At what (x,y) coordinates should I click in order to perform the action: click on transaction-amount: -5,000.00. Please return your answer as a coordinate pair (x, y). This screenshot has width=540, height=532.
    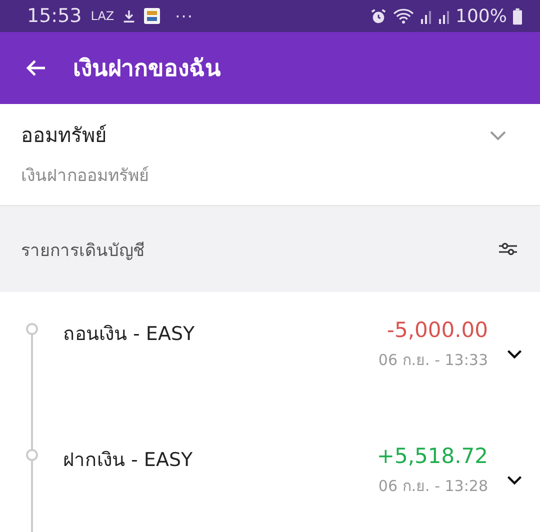
    Looking at the image, I should click on (437, 330).